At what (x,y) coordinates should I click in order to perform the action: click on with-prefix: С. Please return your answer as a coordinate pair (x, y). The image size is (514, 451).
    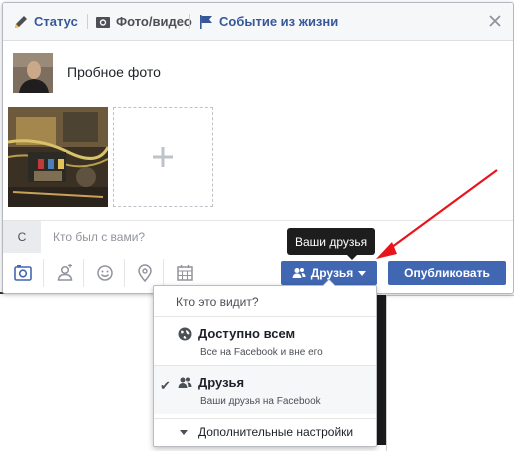
    Looking at the image, I should click on (22, 237).